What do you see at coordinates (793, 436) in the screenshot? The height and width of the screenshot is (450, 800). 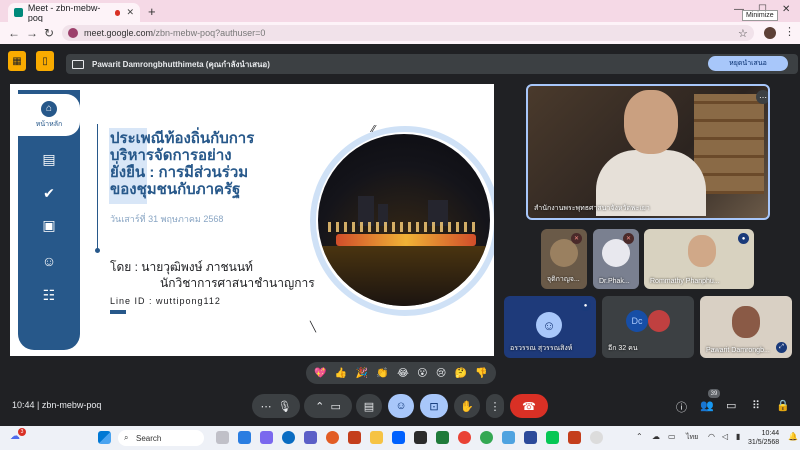 I see `notifications-icon: 🔔` at bounding box center [793, 436].